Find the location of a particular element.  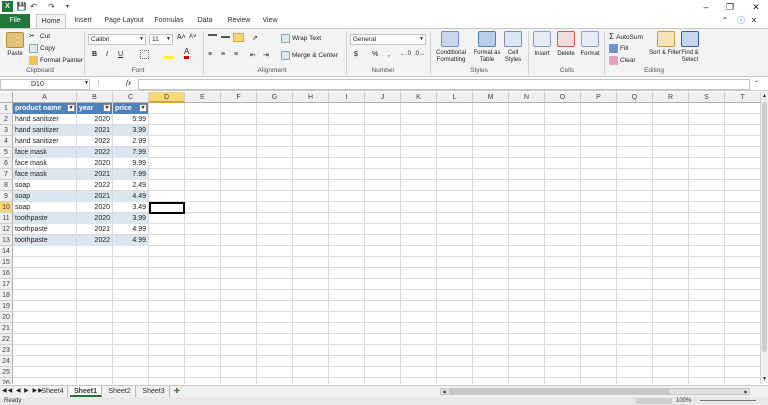

align-left-icon: ≡ is located at coordinates (210, 54).